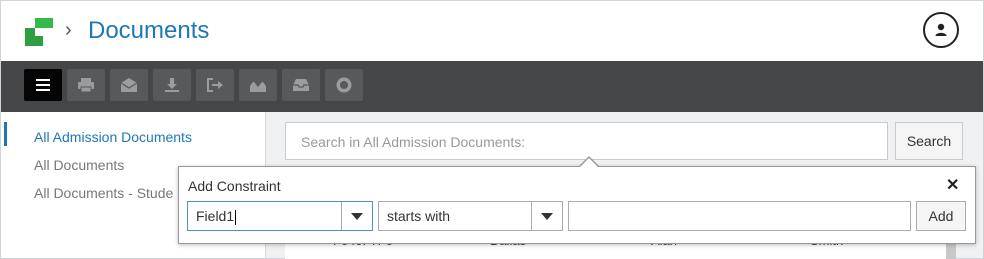 The height and width of the screenshot is (259, 984). I want to click on print-button, so click(86, 85).